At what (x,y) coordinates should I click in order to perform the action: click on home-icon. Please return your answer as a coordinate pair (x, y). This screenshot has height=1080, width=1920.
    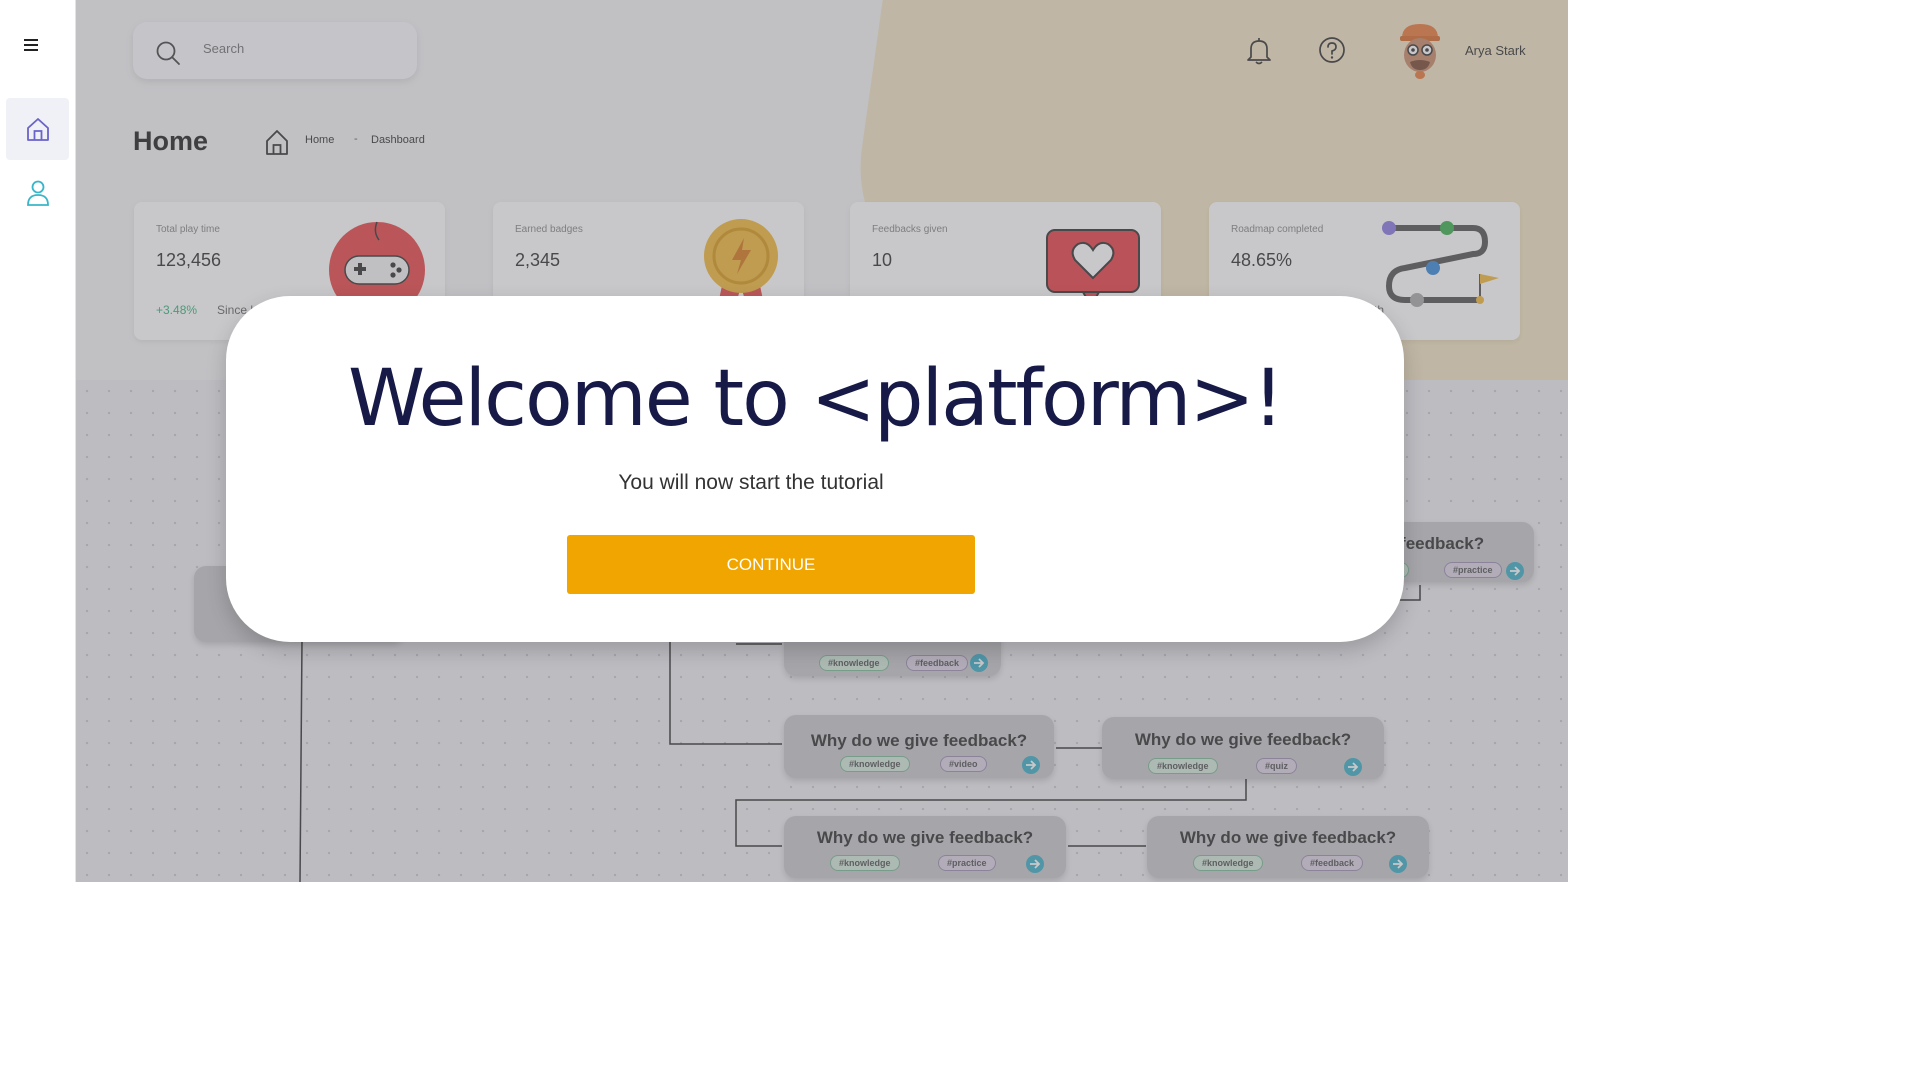
    Looking at the image, I should click on (37, 129).